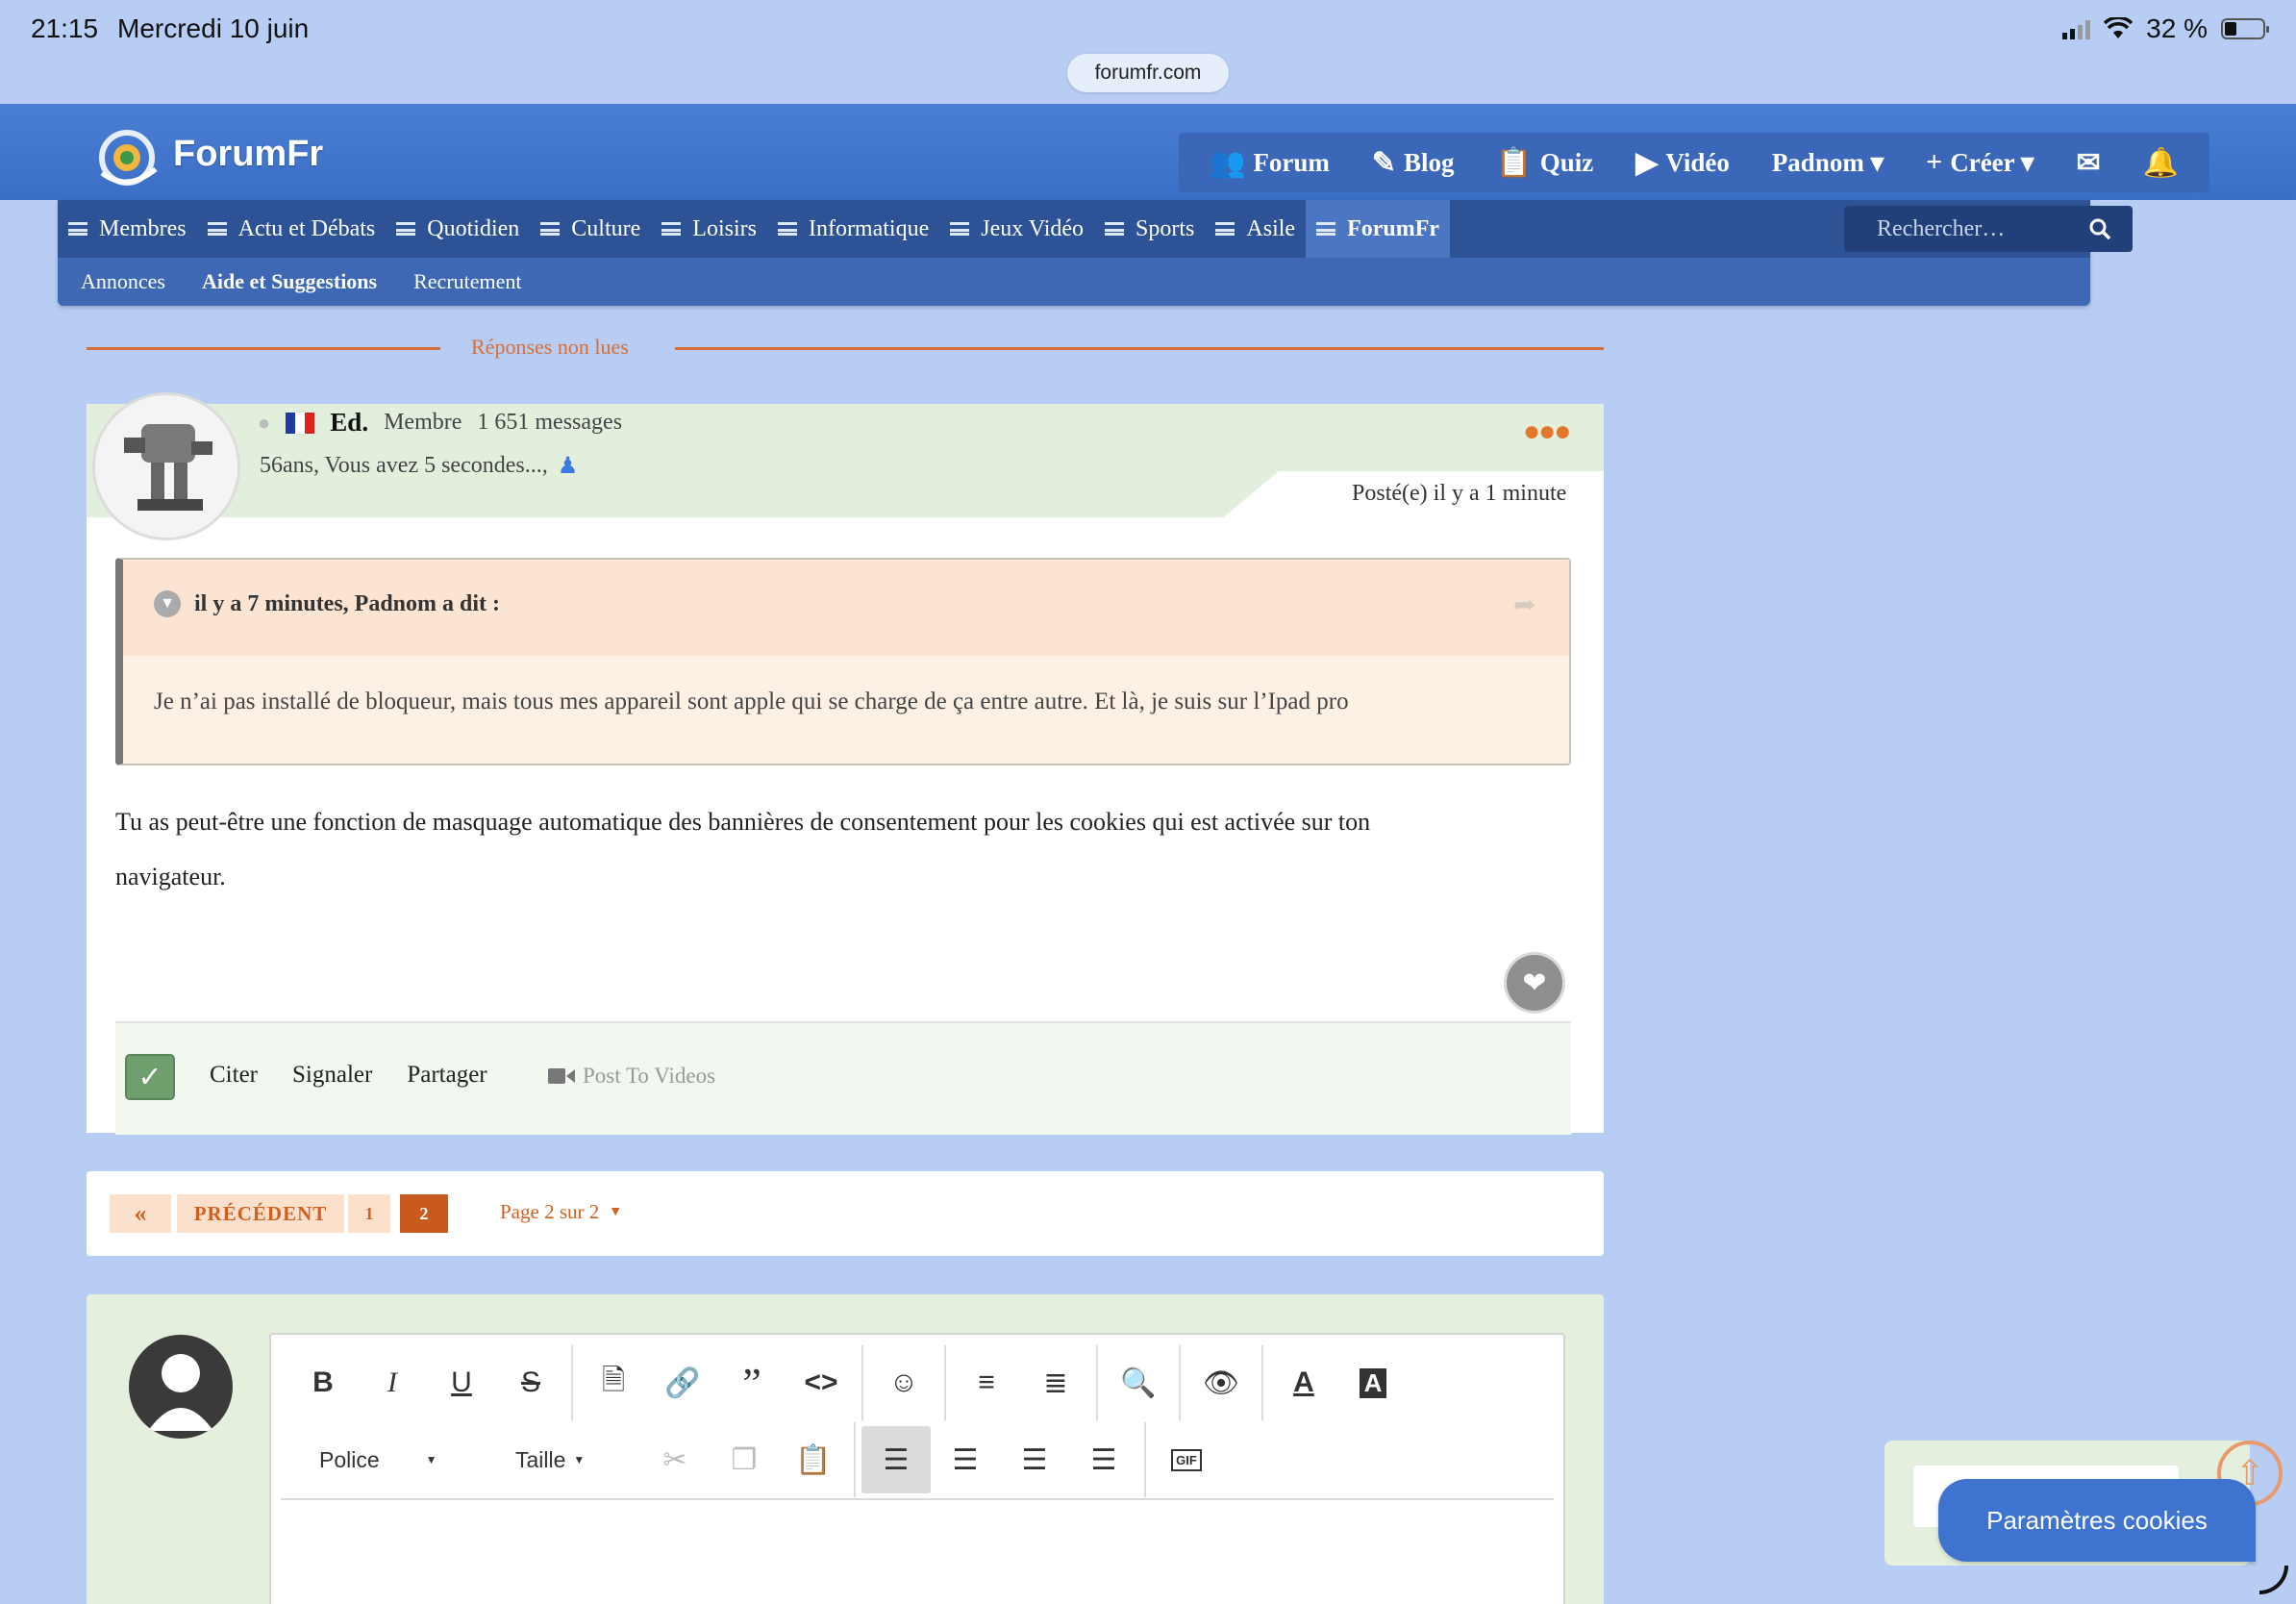 The image size is (2296, 1604). What do you see at coordinates (118, 281) in the screenshot?
I see `submenu-annonces: Annonces` at bounding box center [118, 281].